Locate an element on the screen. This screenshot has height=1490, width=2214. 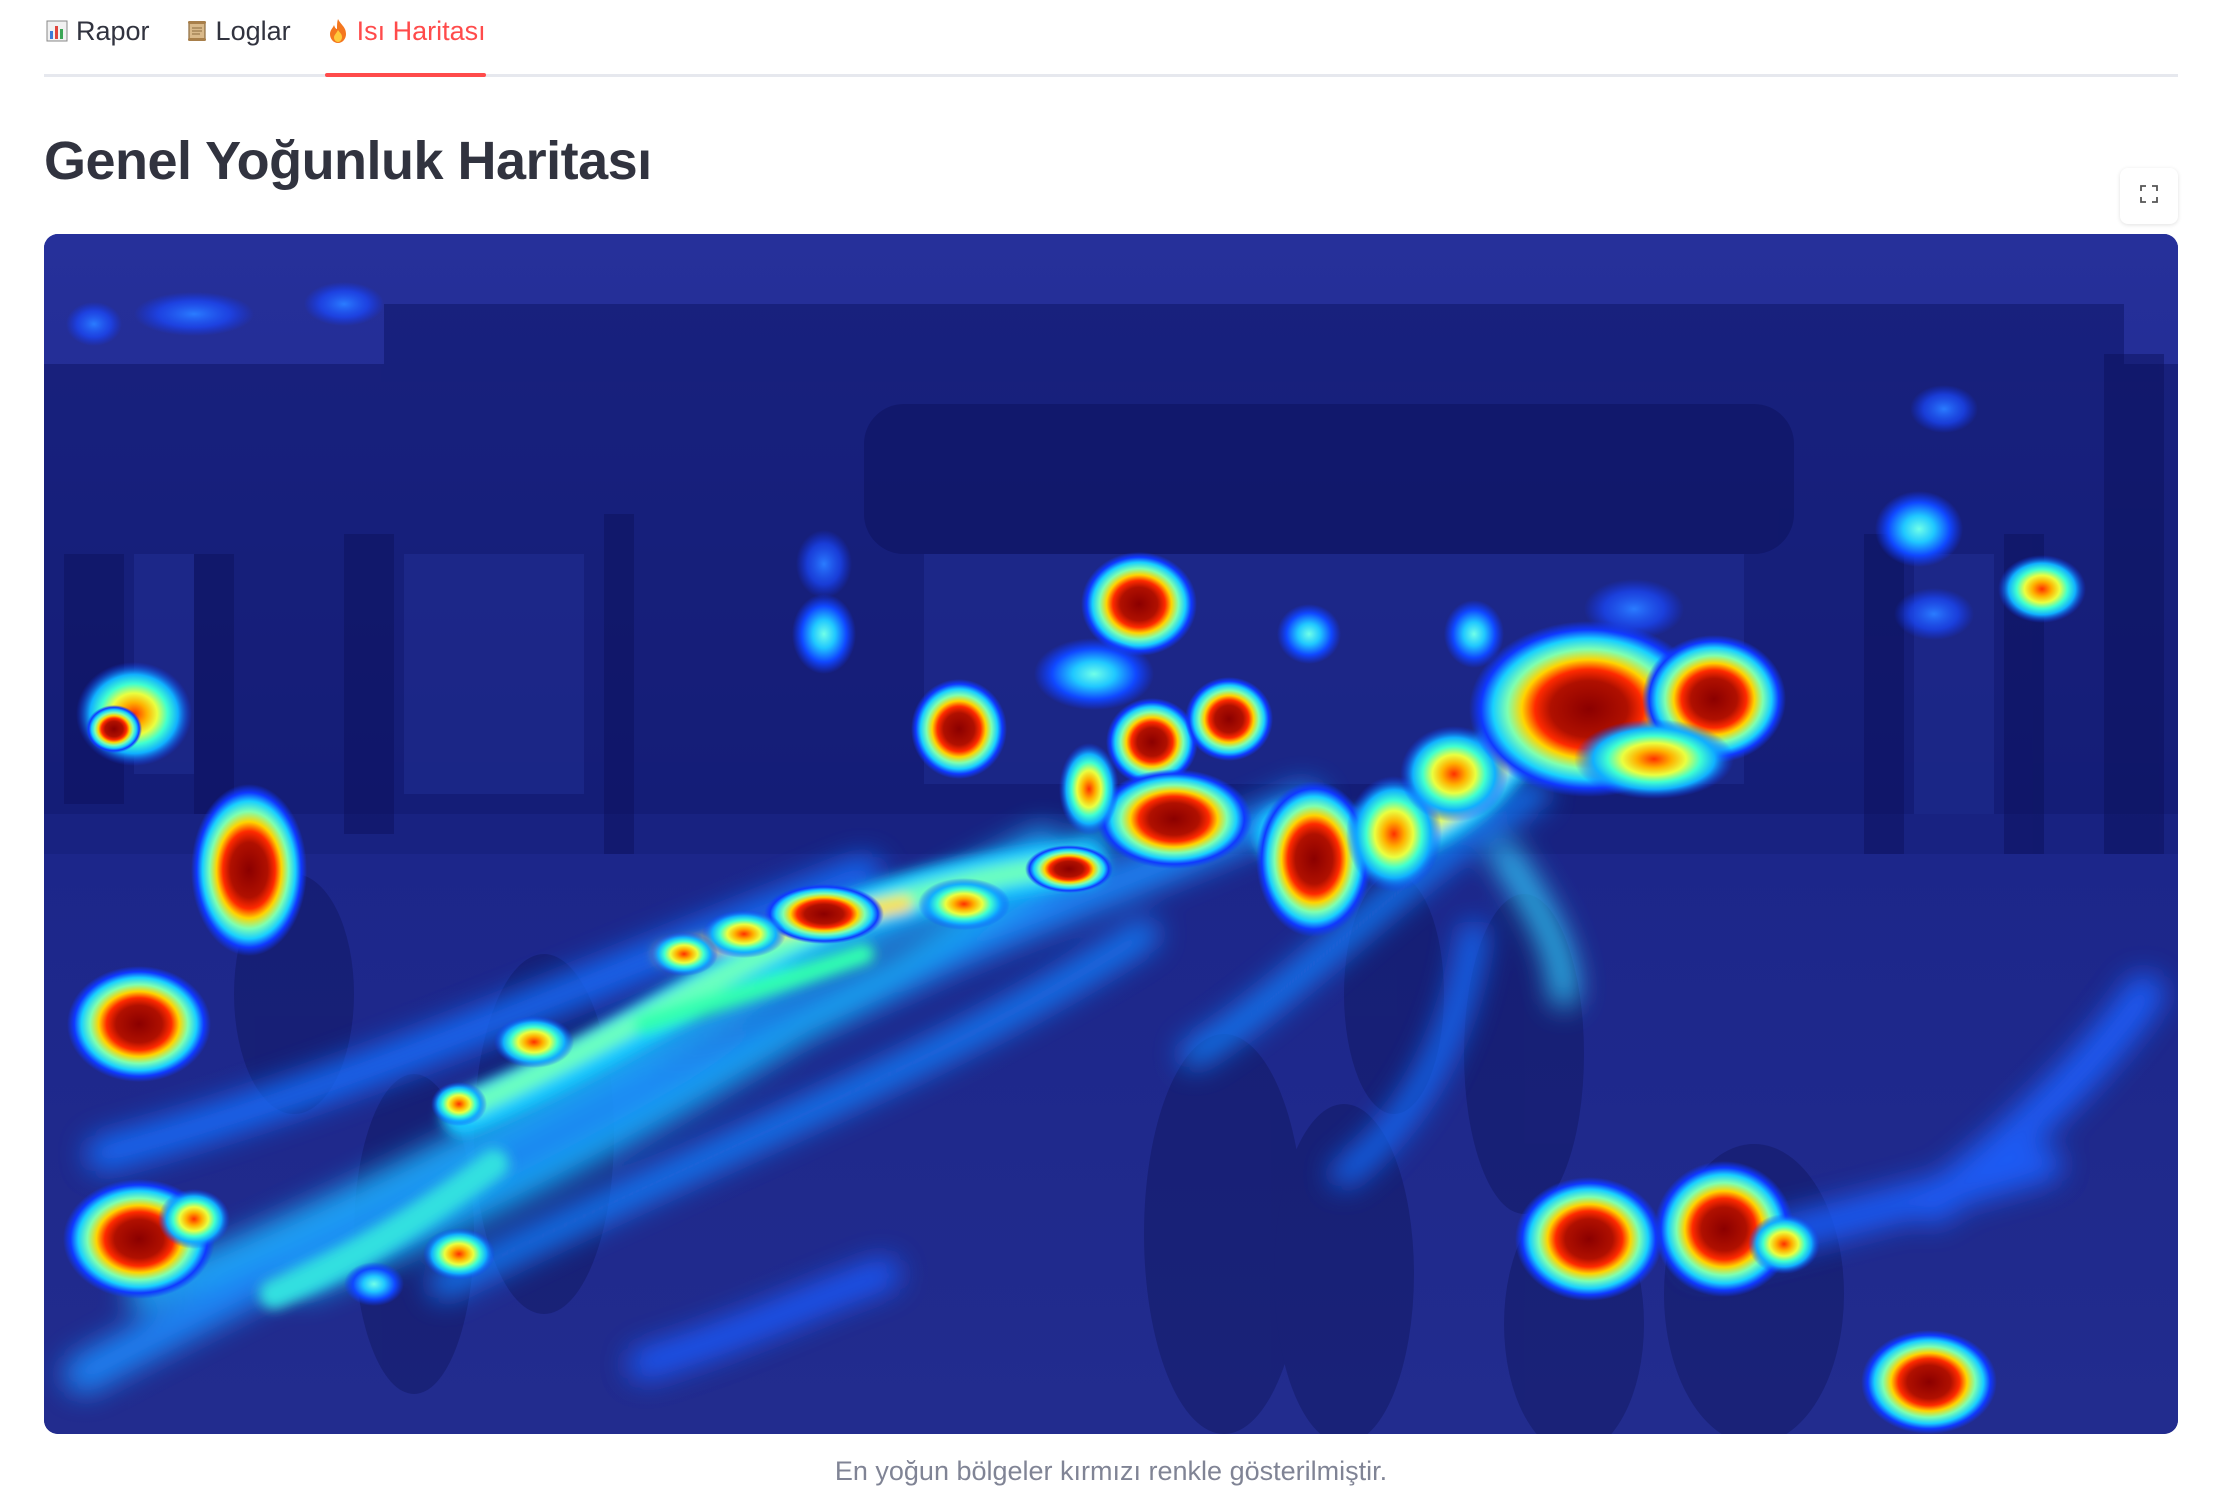
tab-loglar: Loglar is located at coordinates (237, 31).